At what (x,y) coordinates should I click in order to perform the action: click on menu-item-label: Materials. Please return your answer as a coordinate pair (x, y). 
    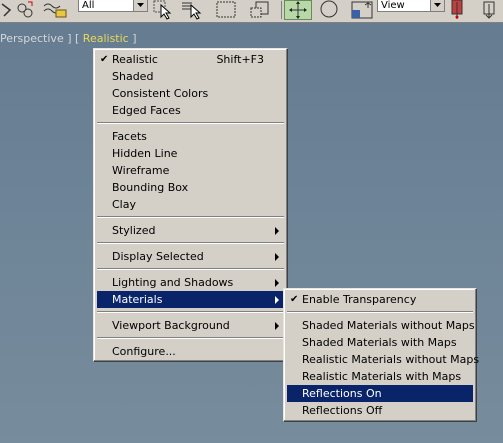
    Looking at the image, I should click on (137, 299).